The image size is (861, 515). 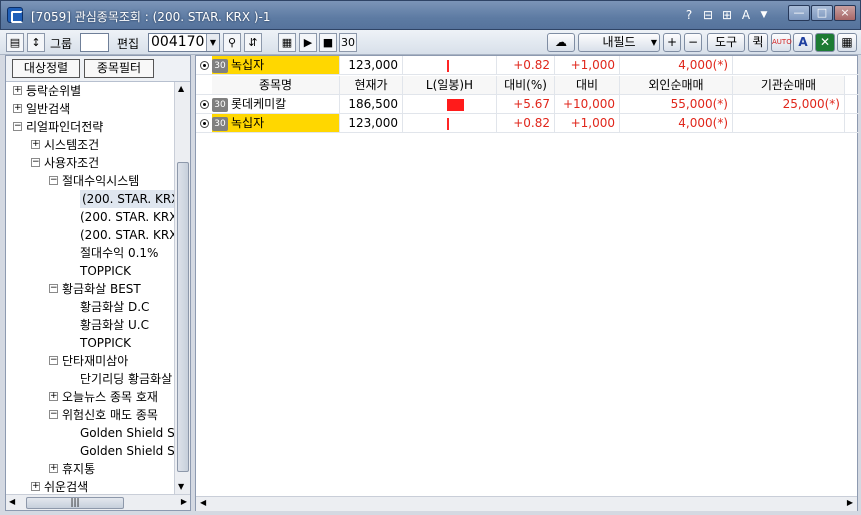 What do you see at coordinates (708, 15) in the screenshot?
I see `dock-icon: ⊟` at bounding box center [708, 15].